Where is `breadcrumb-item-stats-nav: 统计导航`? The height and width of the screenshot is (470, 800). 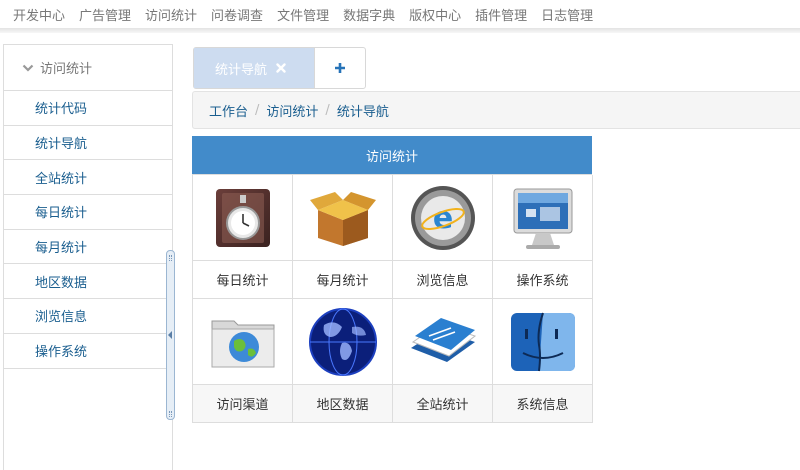
breadcrumb-item-stats-nav: 统计导航 is located at coordinates (363, 110).